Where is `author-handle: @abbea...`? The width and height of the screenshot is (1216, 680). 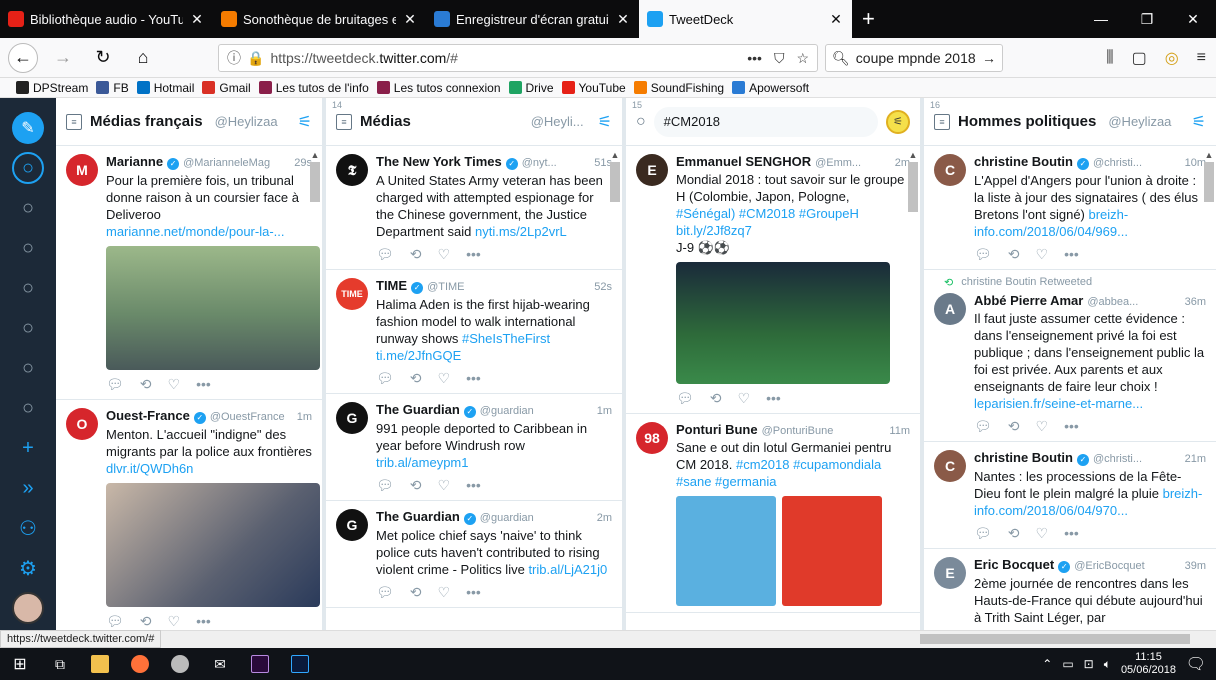 author-handle: @abbea... is located at coordinates (1112, 302).